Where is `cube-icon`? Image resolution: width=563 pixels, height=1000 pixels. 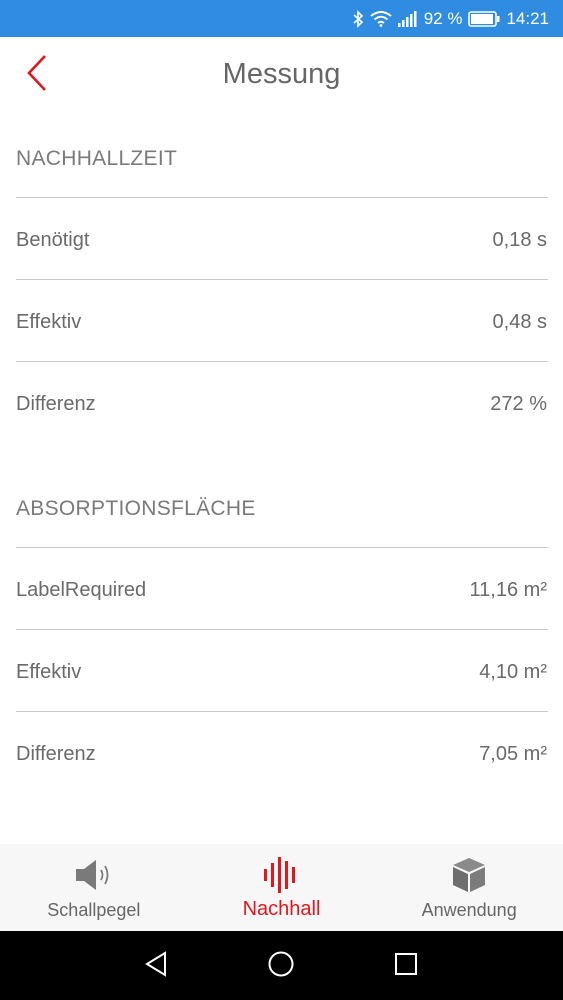 cube-icon is located at coordinates (469, 875).